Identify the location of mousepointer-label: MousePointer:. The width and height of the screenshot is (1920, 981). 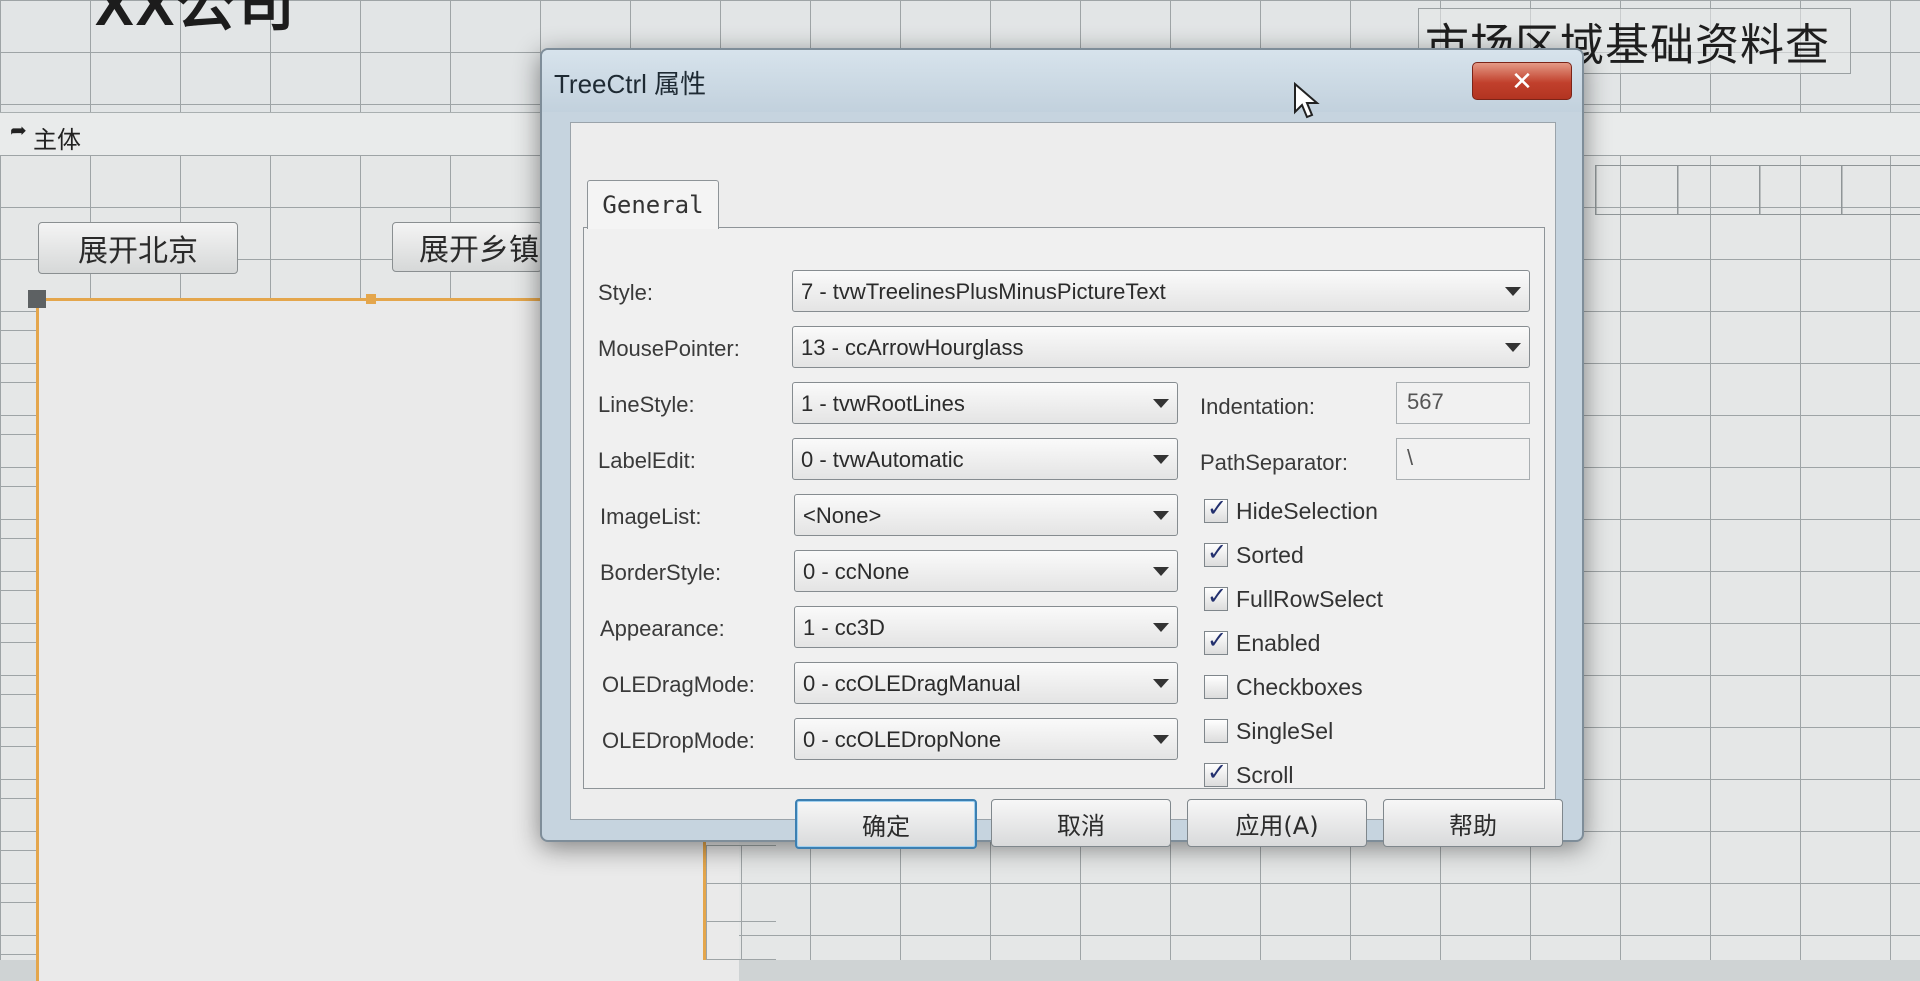
(669, 348).